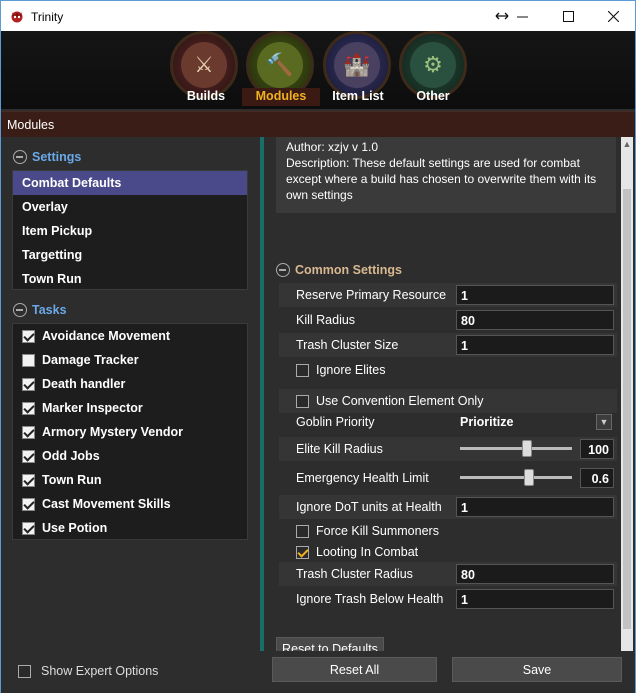 The height and width of the screenshot is (693, 636). I want to click on setting-row: Elite Kill Radius 100, so click(448, 449).